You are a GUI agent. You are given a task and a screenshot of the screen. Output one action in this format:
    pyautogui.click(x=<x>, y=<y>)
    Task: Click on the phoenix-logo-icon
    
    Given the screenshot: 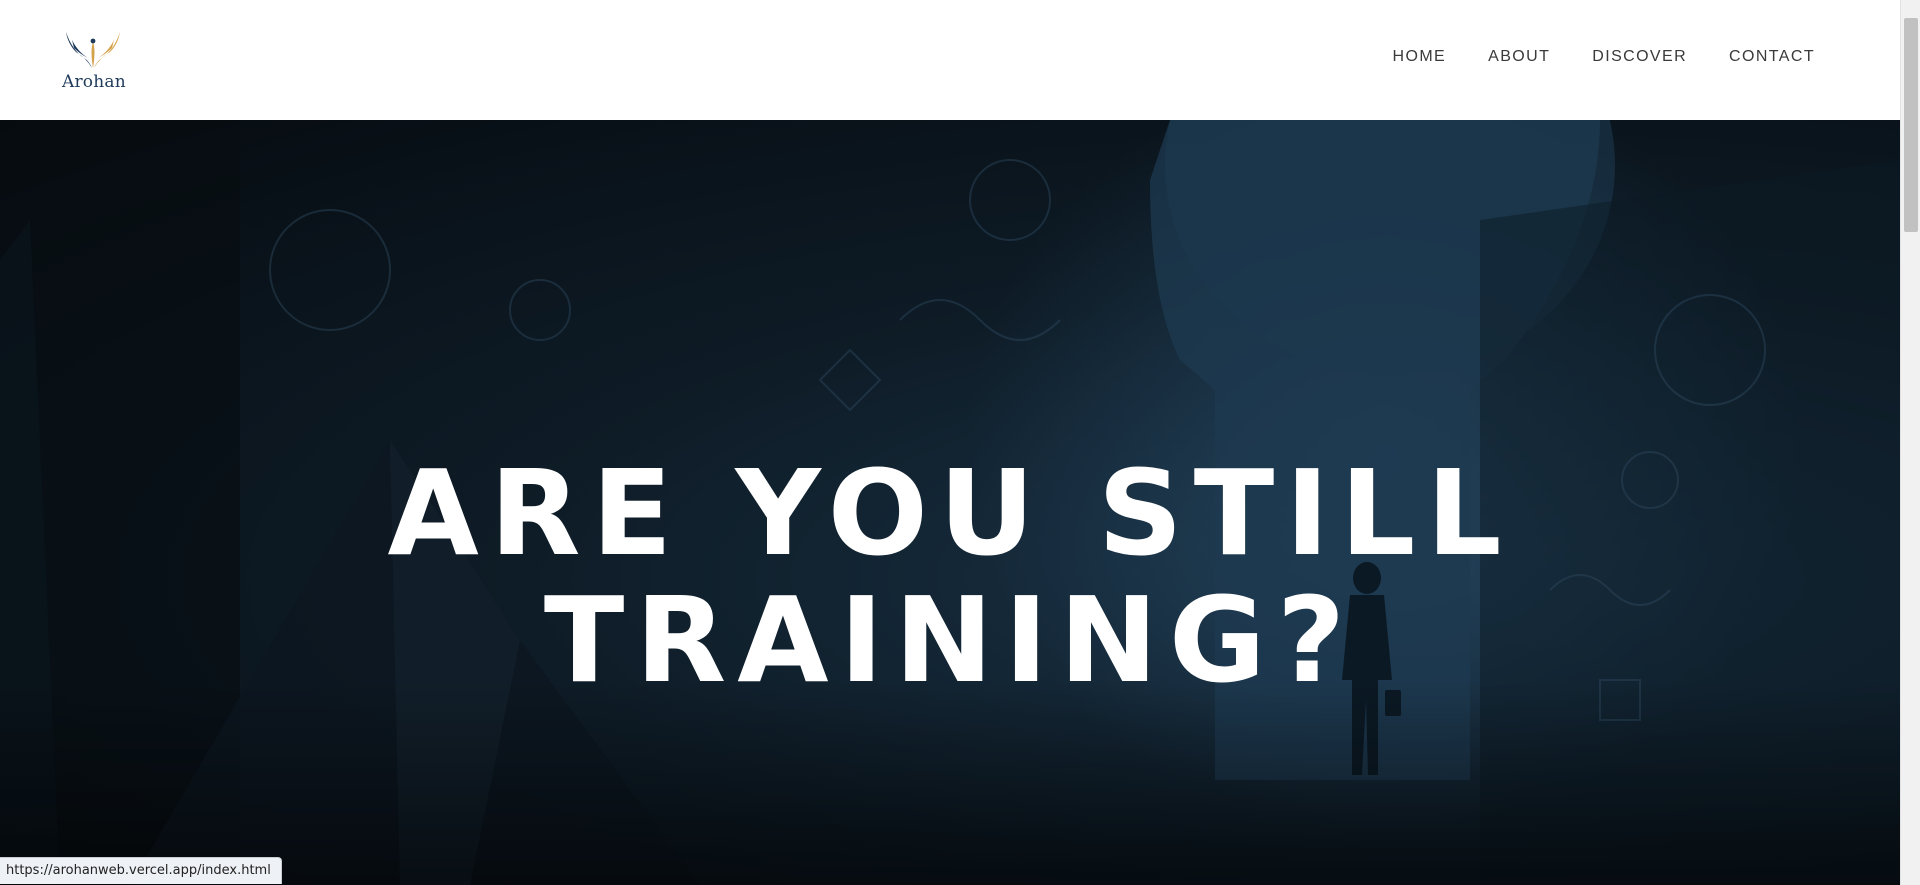 What is the action you would take?
    pyautogui.click(x=93, y=50)
    